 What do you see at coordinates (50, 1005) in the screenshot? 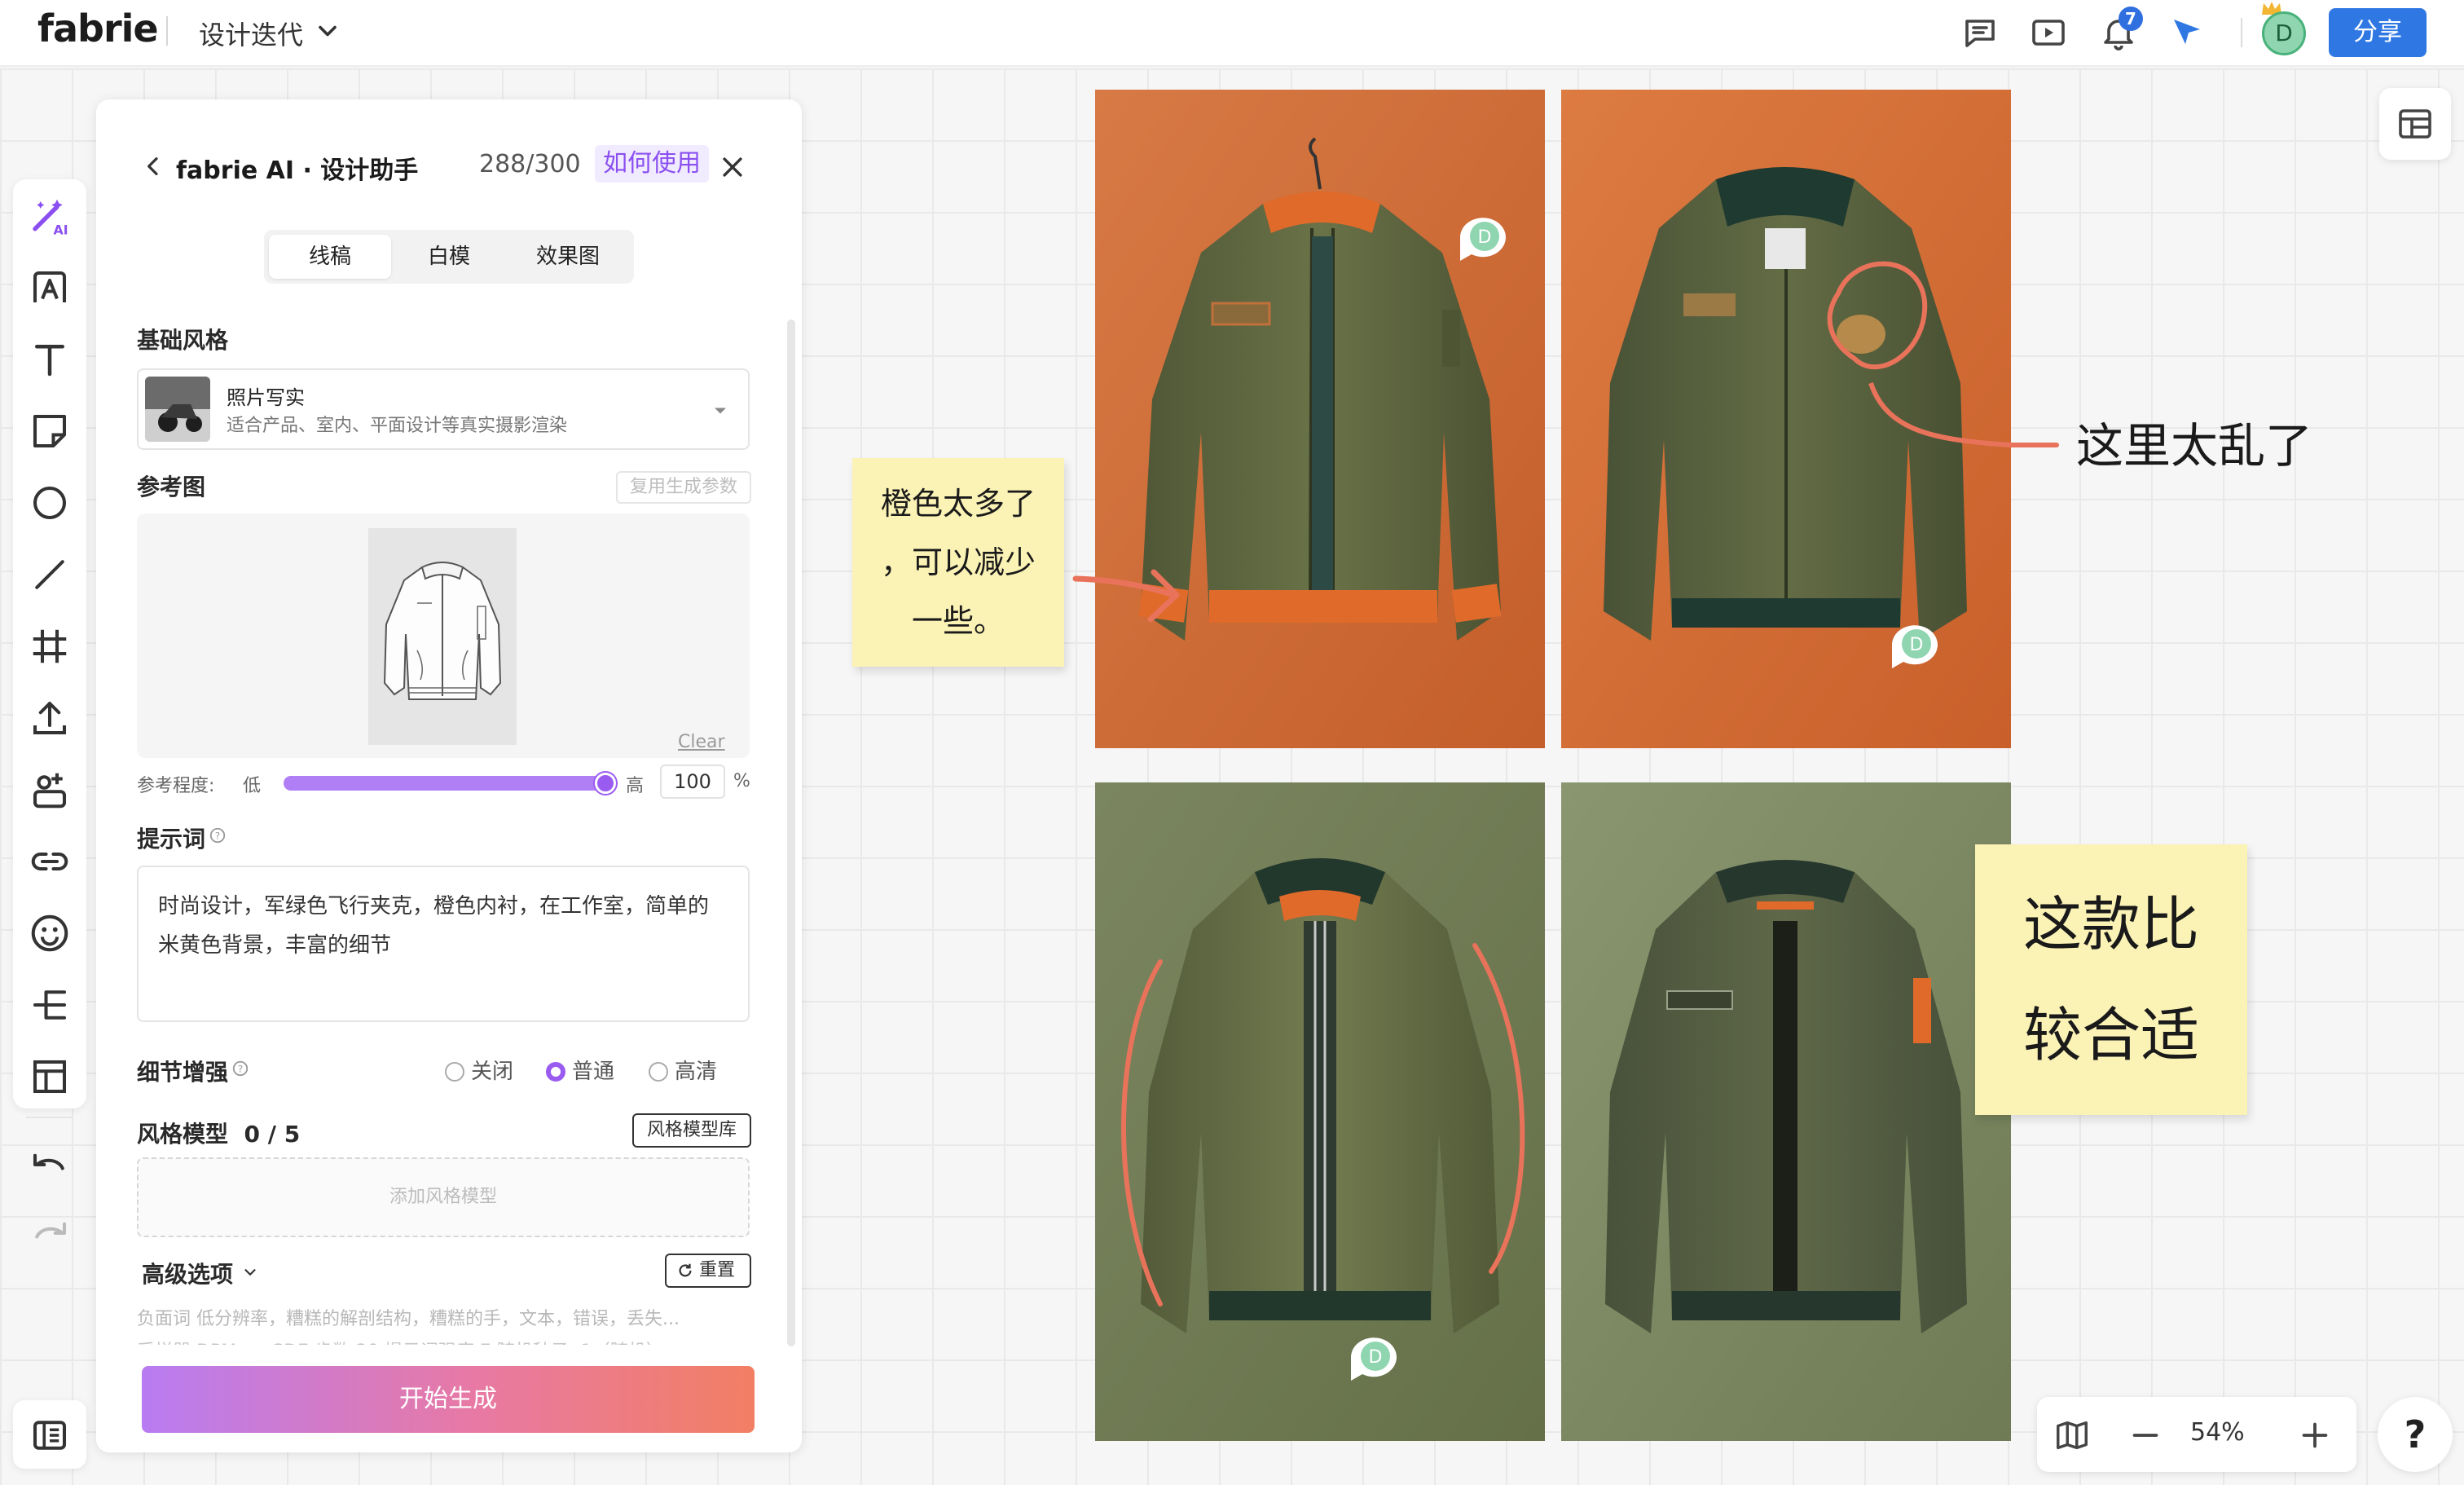
I see `mind-map-icon` at bounding box center [50, 1005].